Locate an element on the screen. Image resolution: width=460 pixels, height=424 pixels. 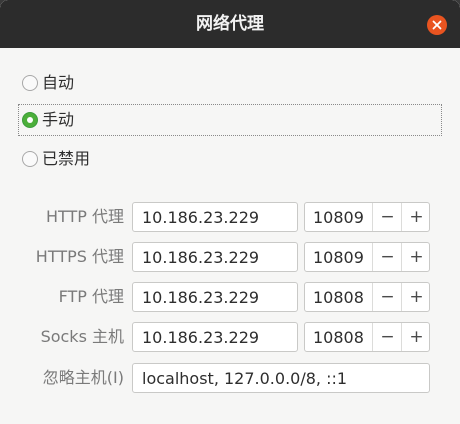
http-host-input is located at coordinates (215, 217).